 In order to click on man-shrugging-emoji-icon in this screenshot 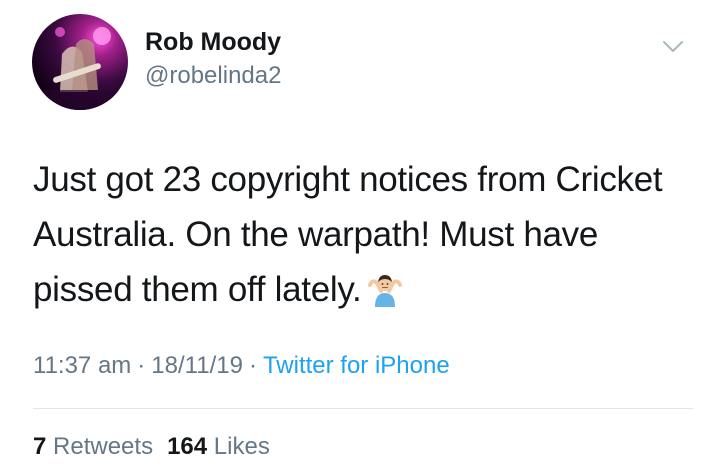, I will do `click(385, 287)`.